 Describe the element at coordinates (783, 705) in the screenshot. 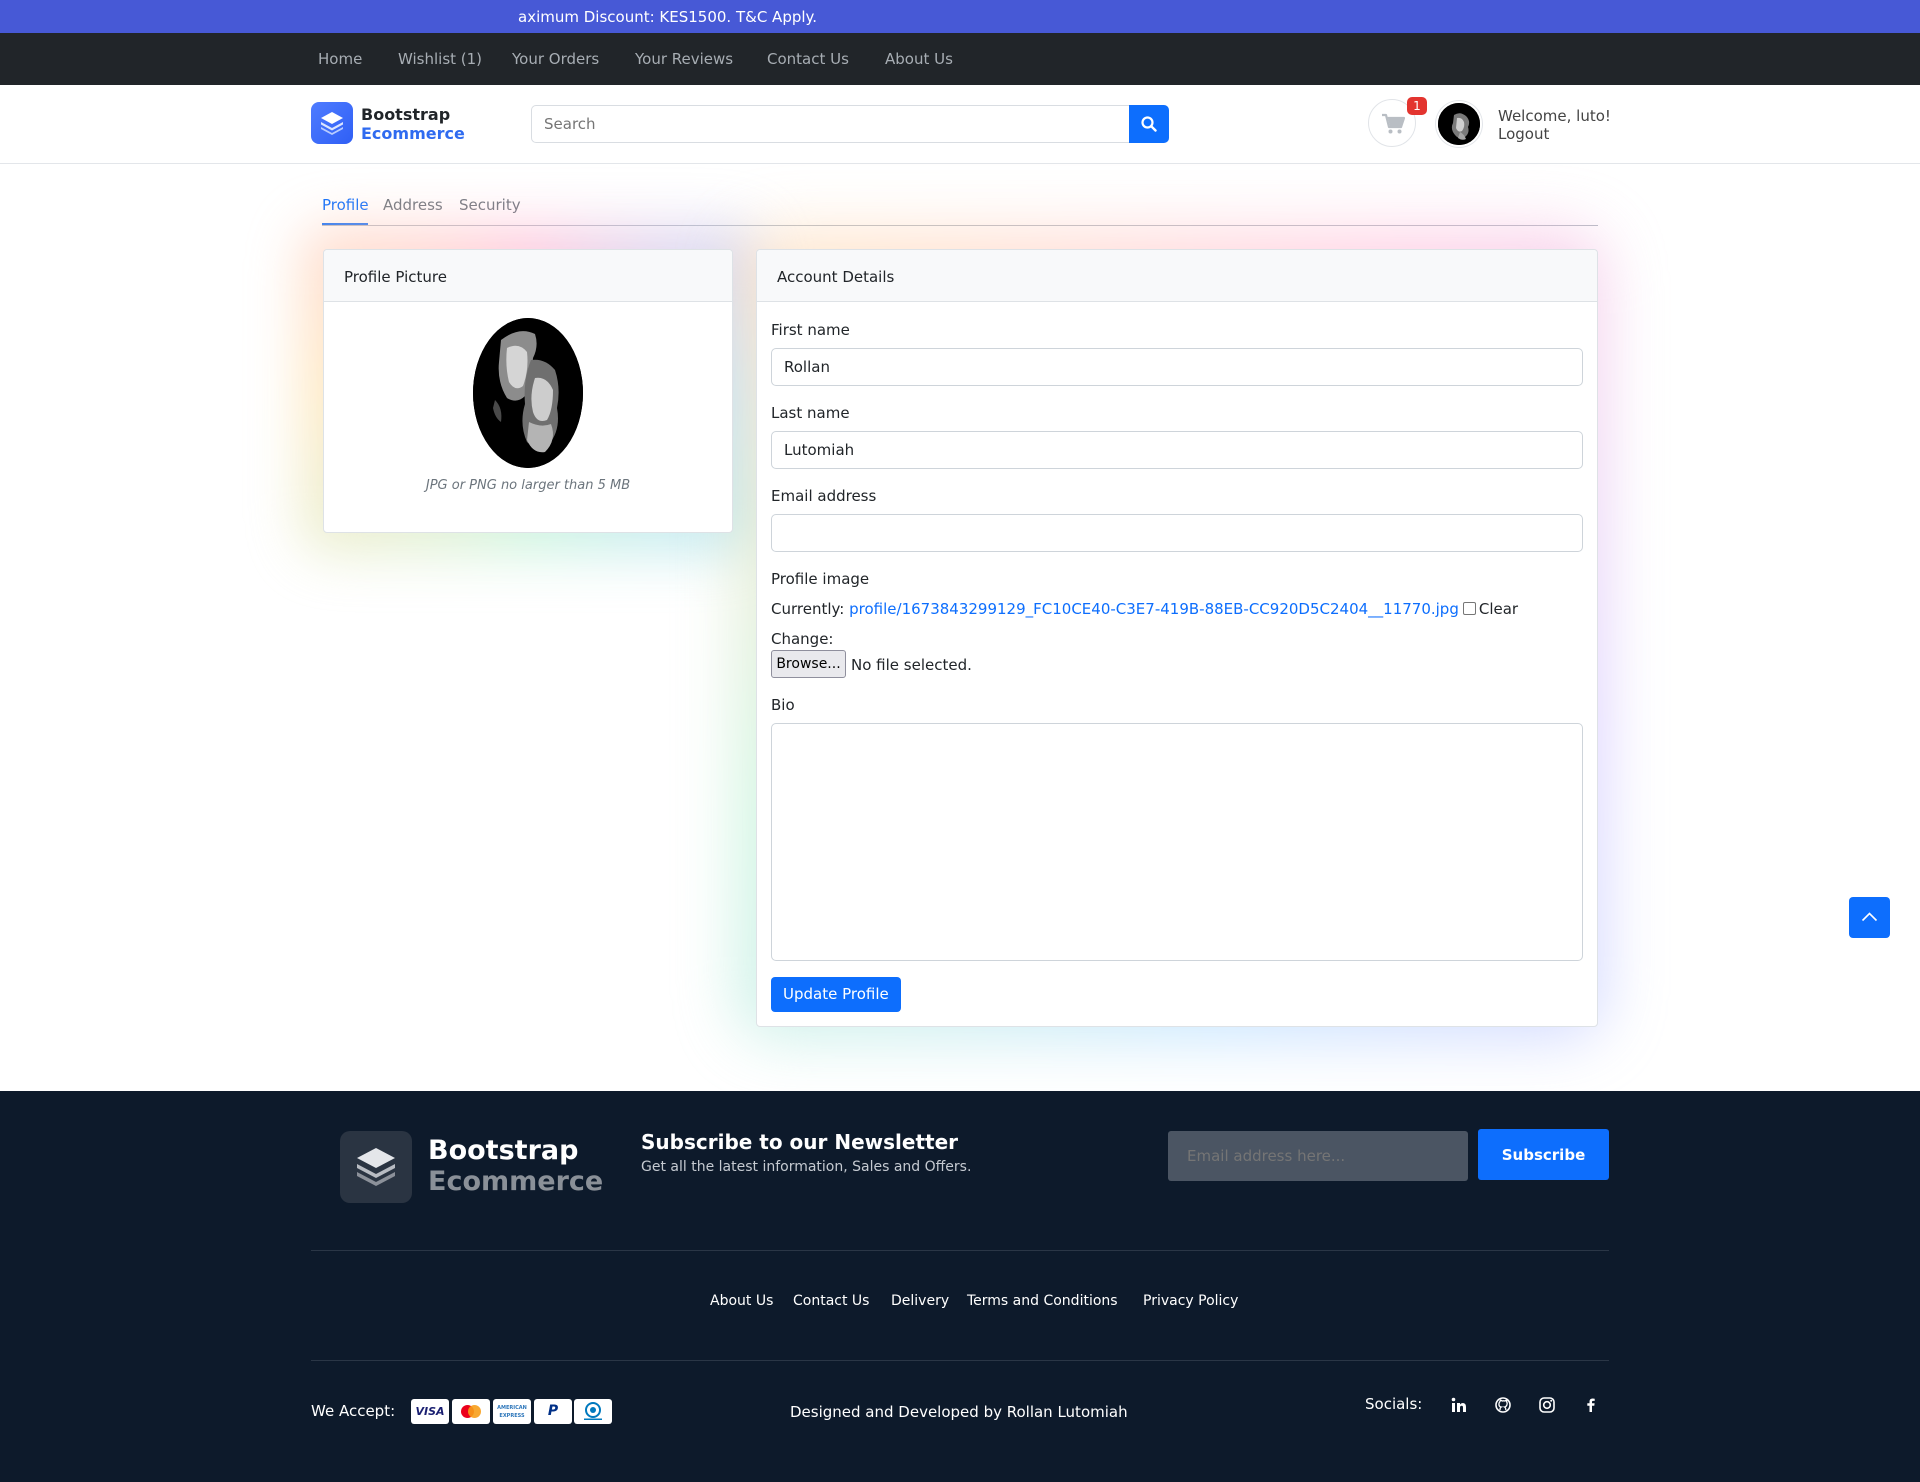

I see `bio-label: Bio` at that location.